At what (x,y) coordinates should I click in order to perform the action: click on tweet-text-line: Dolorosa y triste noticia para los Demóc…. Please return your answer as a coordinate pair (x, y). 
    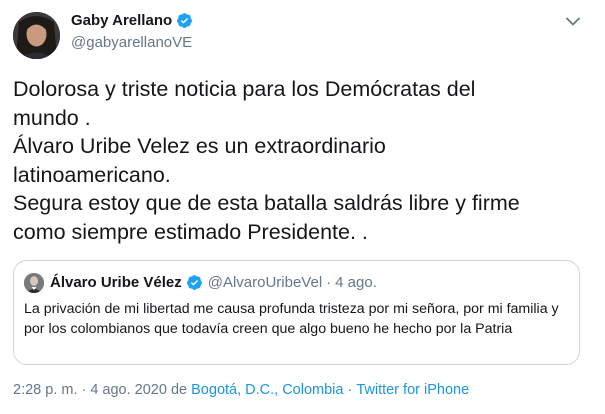
    Looking at the image, I should click on (244, 89).